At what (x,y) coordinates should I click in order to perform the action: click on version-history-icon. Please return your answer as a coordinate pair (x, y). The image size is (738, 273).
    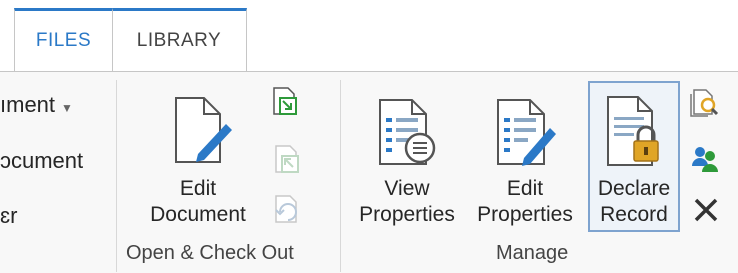
    Looking at the image, I should click on (705, 102).